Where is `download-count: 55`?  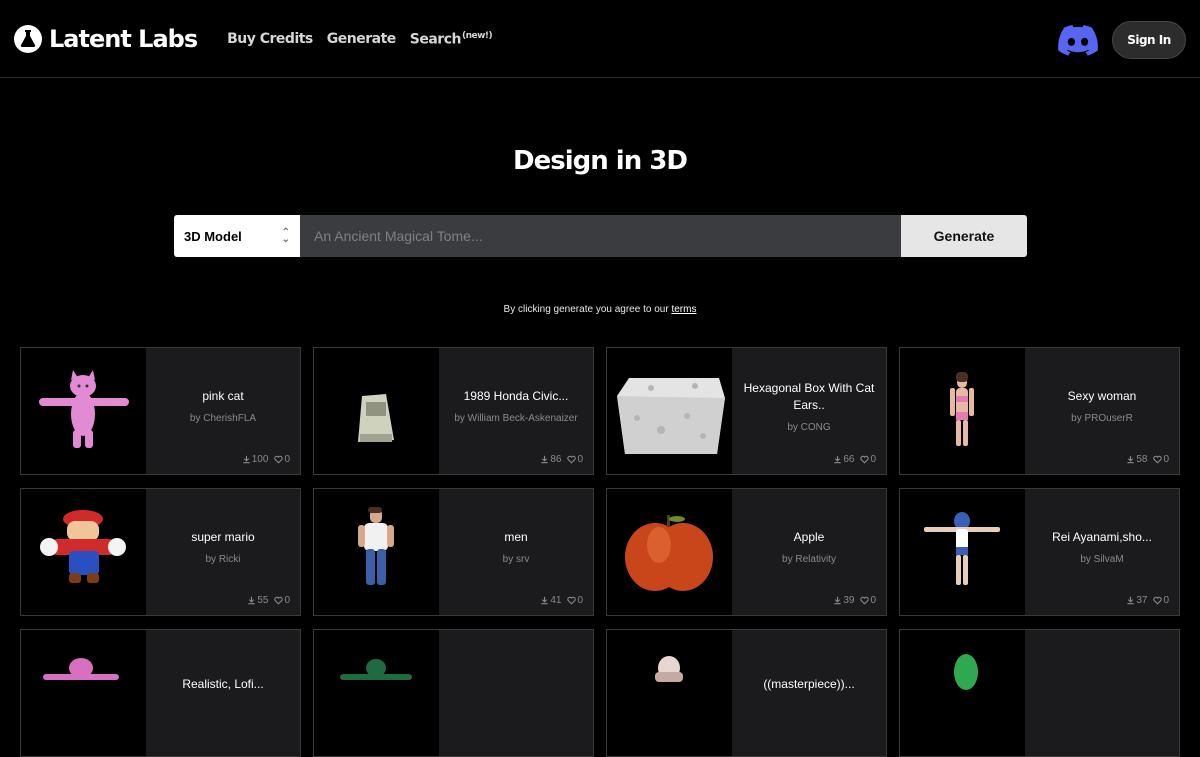 download-count: 55 is located at coordinates (257, 600).